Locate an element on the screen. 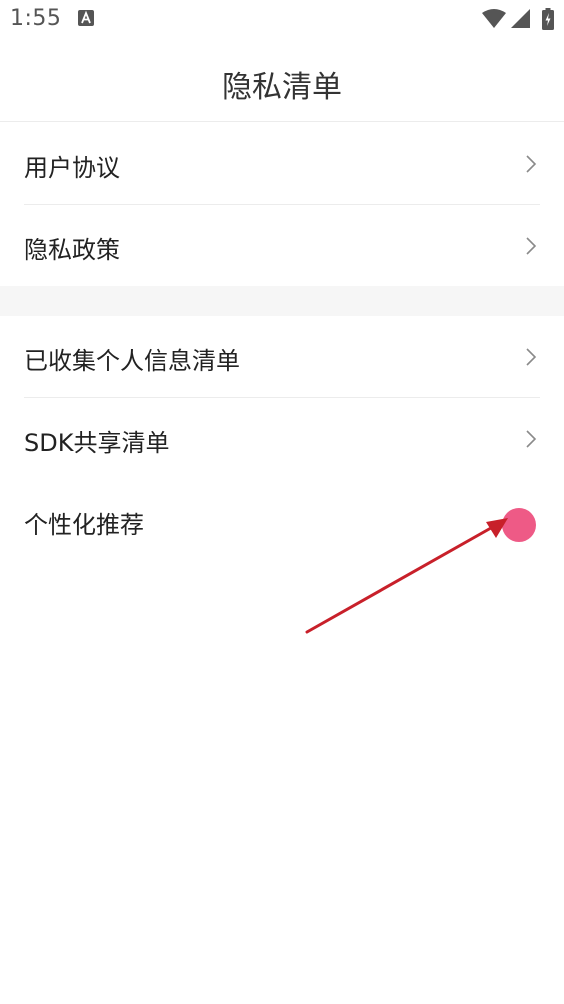 The image size is (564, 1004). notification-a-icon is located at coordinates (86, 18).